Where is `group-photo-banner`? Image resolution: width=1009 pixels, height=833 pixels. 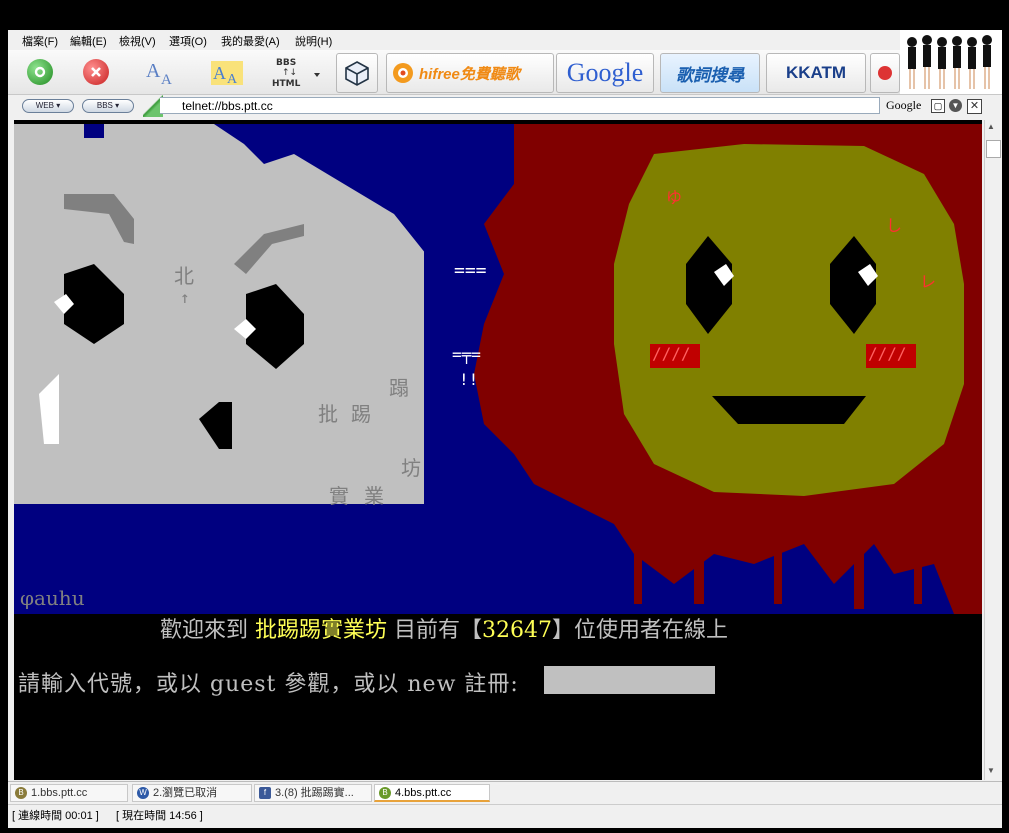 group-photo-banner is located at coordinates (951, 62).